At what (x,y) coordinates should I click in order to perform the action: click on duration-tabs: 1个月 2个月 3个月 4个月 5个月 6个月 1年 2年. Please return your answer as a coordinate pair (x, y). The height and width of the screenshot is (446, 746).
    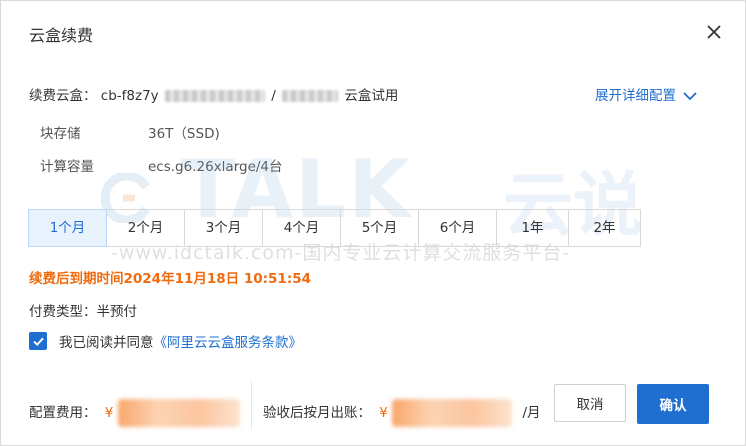
    Looking at the image, I should click on (334, 228).